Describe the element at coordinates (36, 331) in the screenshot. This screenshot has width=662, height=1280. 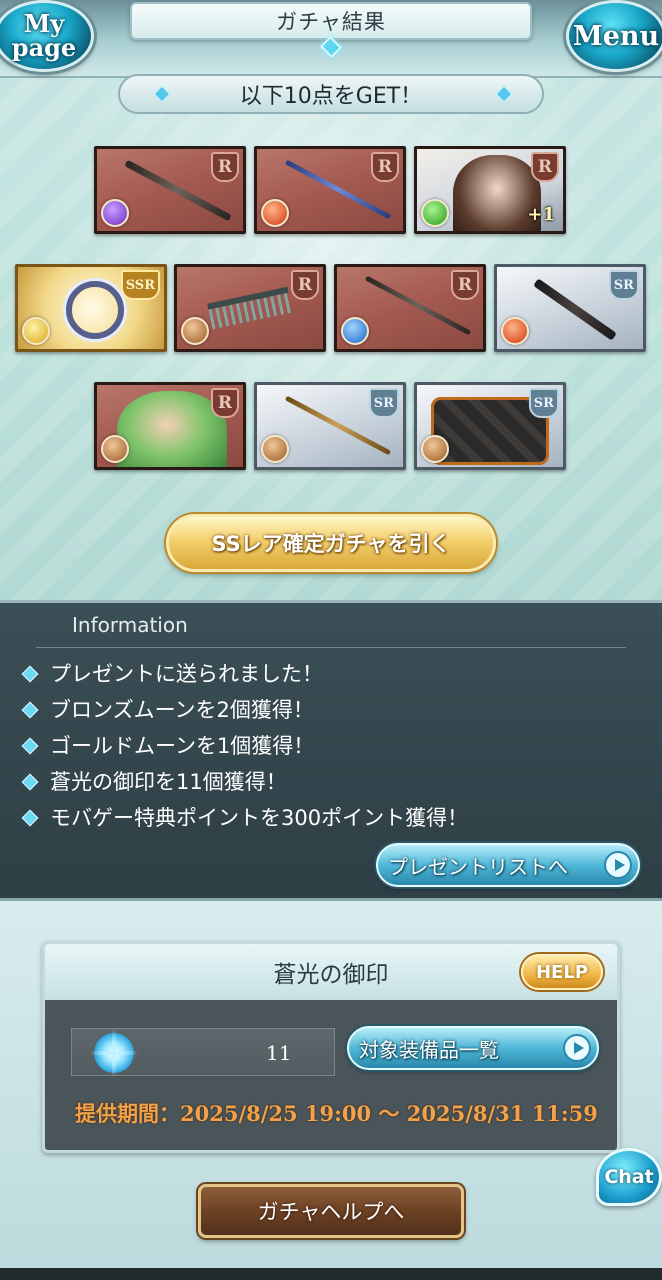
I see `light-element-icon` at that location.